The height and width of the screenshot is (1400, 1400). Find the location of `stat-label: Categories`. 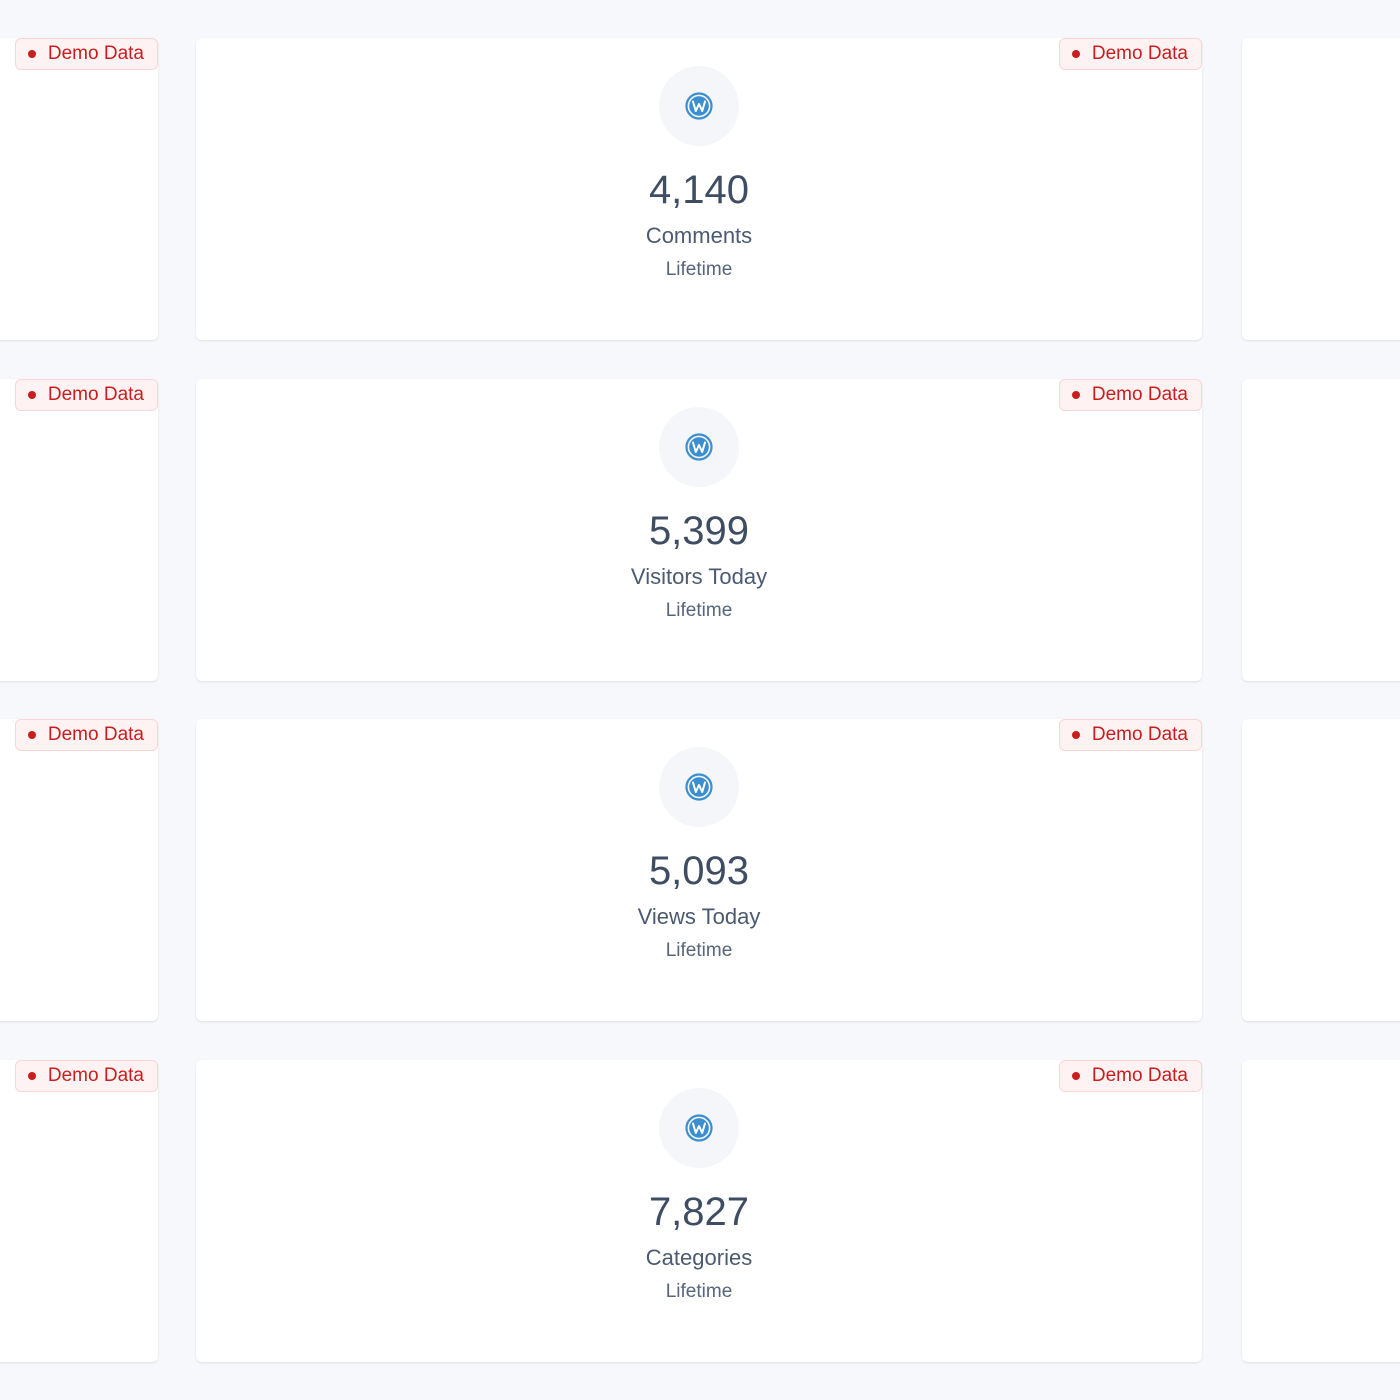

stat-label: Categories is located at coordinates (699, 1257).